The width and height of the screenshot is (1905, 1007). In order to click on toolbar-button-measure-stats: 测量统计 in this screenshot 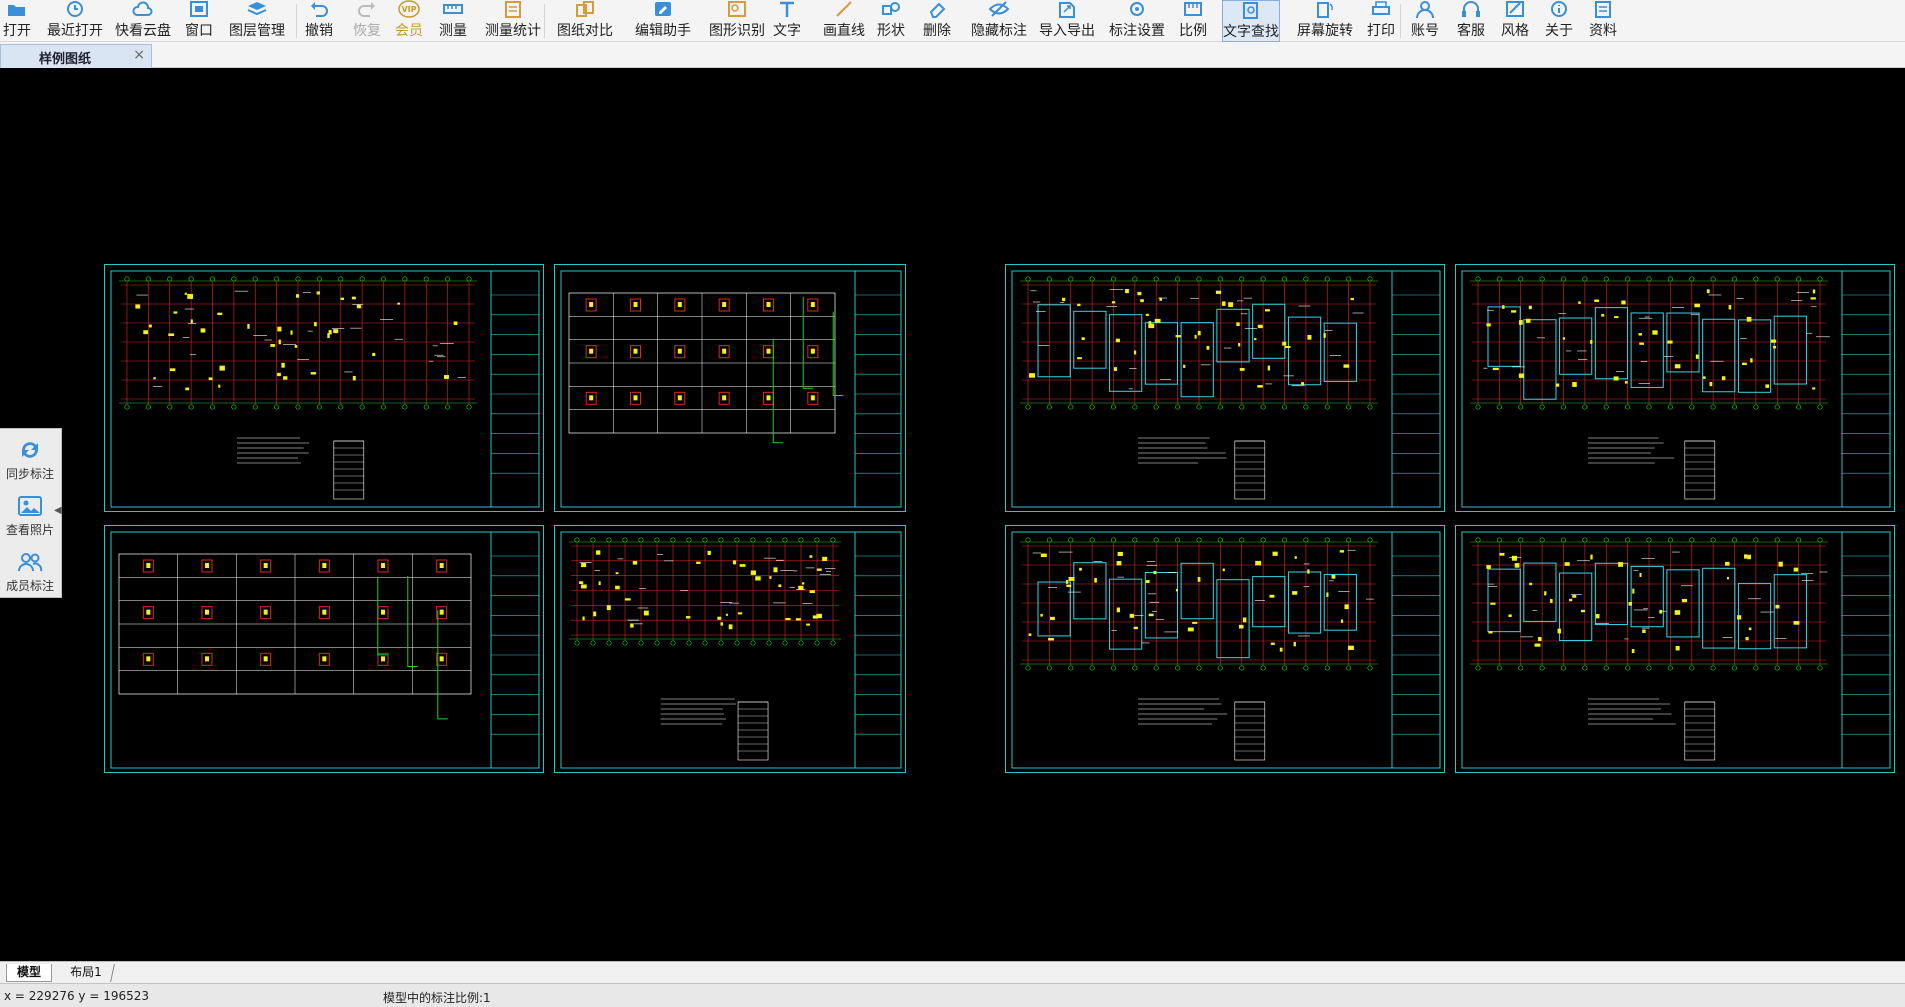, I will do `click(513, 21)`.